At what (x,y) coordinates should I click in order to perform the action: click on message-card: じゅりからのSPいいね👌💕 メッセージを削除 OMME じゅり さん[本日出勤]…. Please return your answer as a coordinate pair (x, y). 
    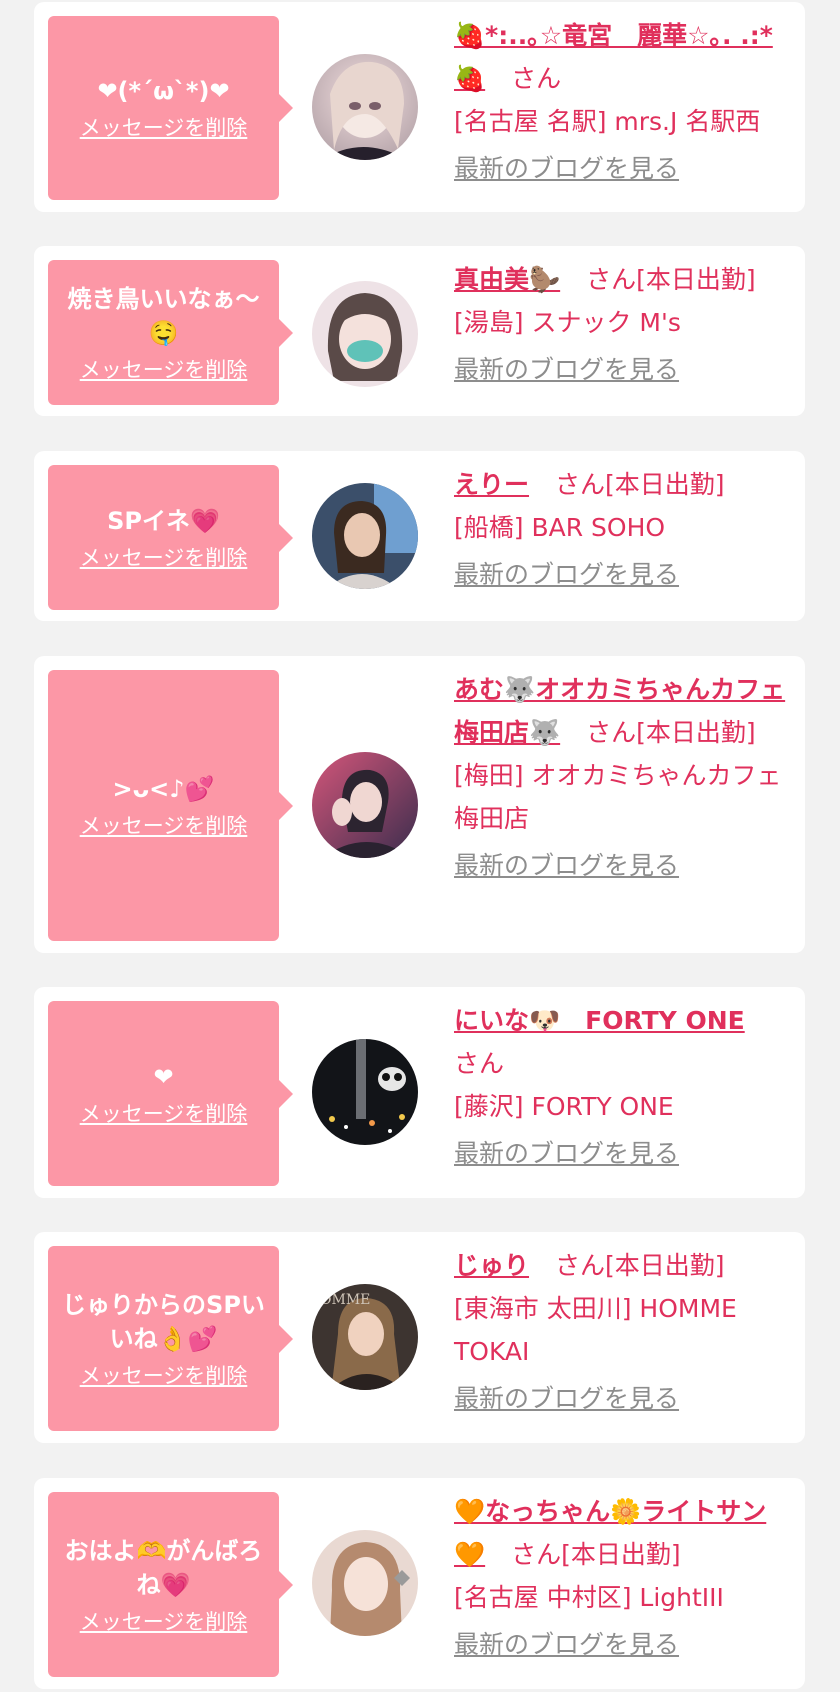
    Looking at the image, I should click on (419, 1337).